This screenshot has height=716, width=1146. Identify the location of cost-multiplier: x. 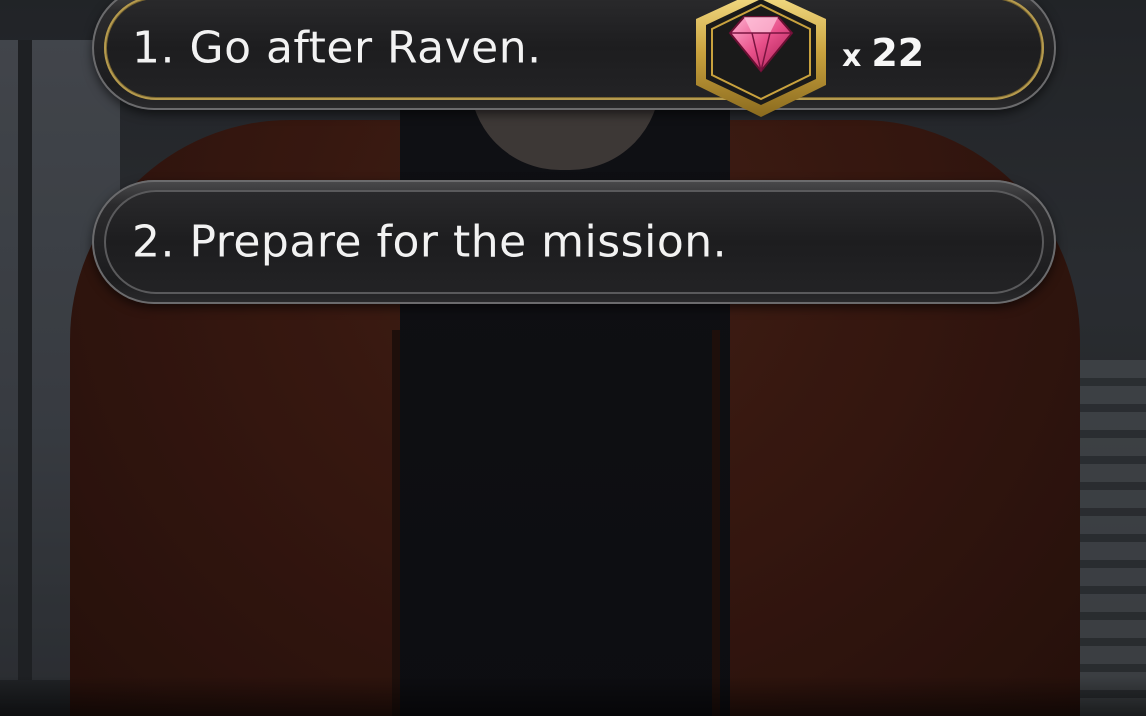
(852, 56).